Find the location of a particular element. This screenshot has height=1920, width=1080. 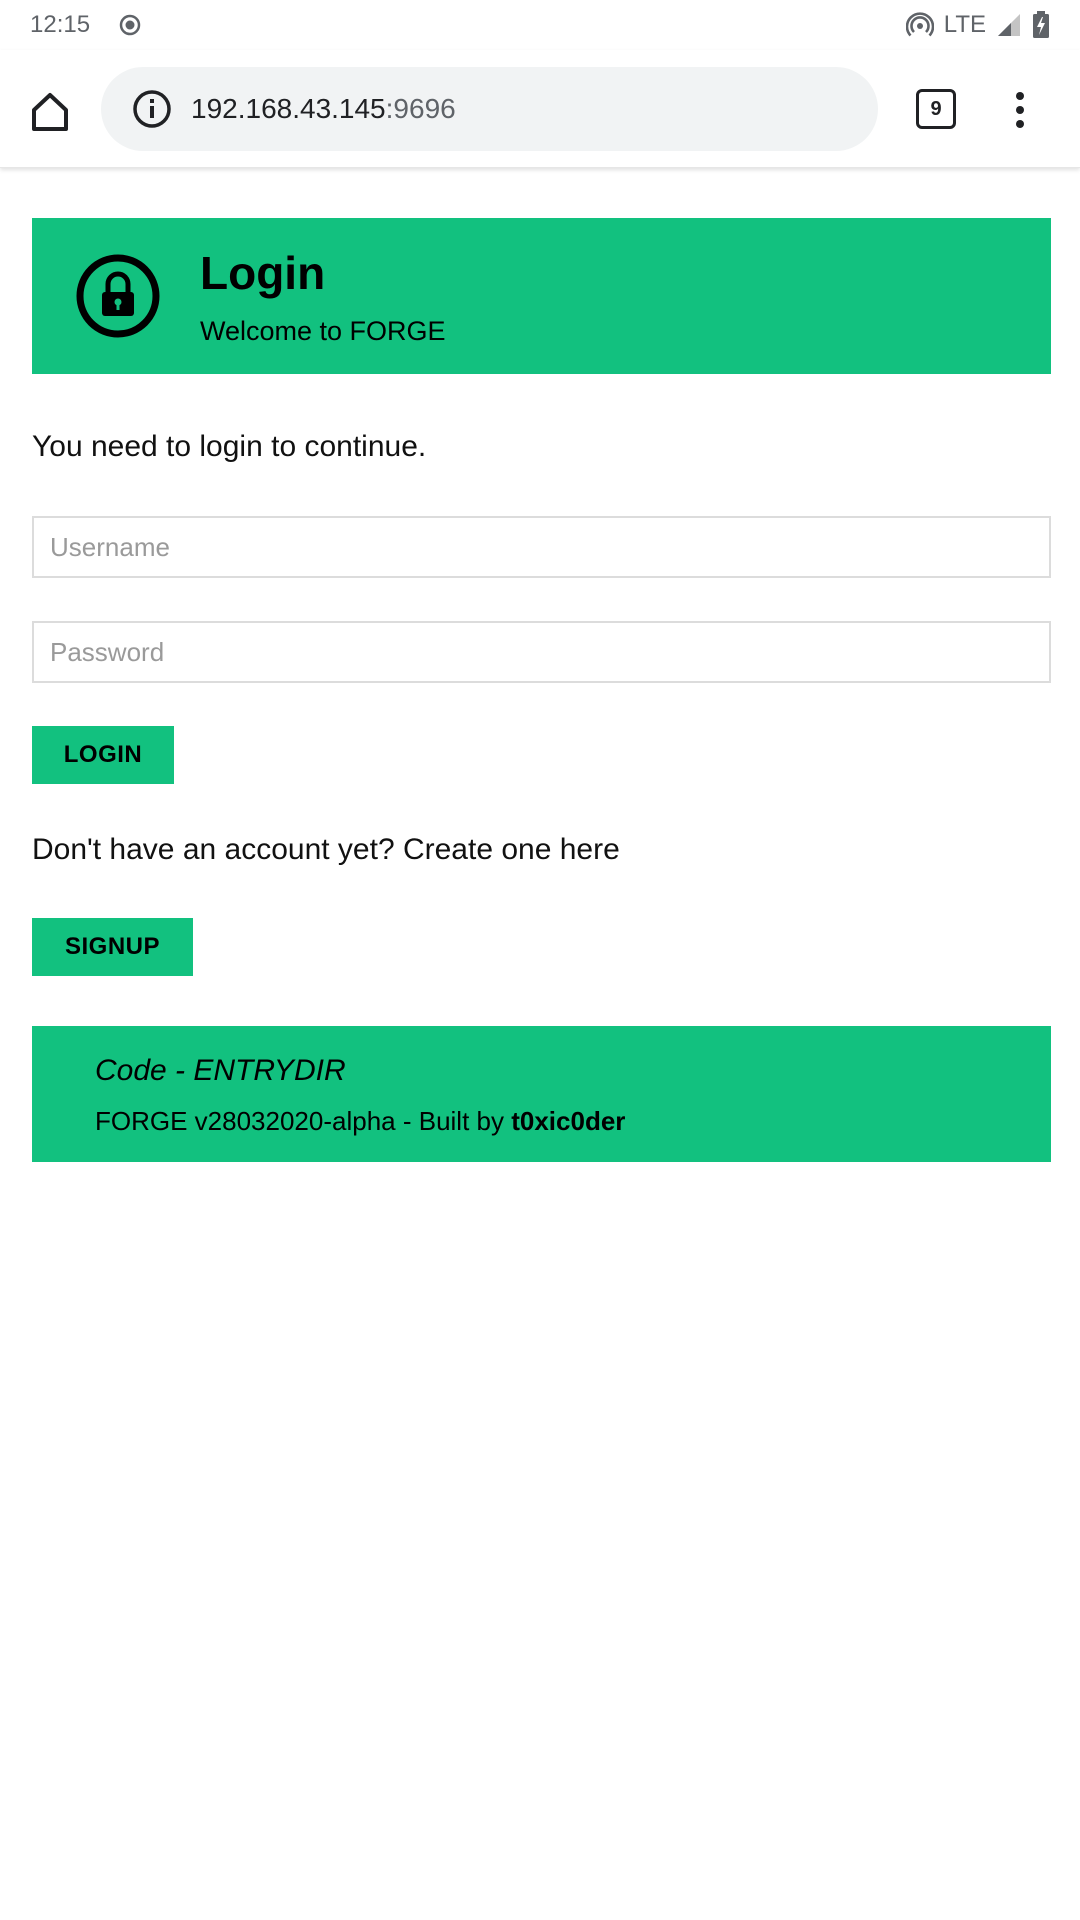

status-time: 12:15 is located at coordinates (60, 24).